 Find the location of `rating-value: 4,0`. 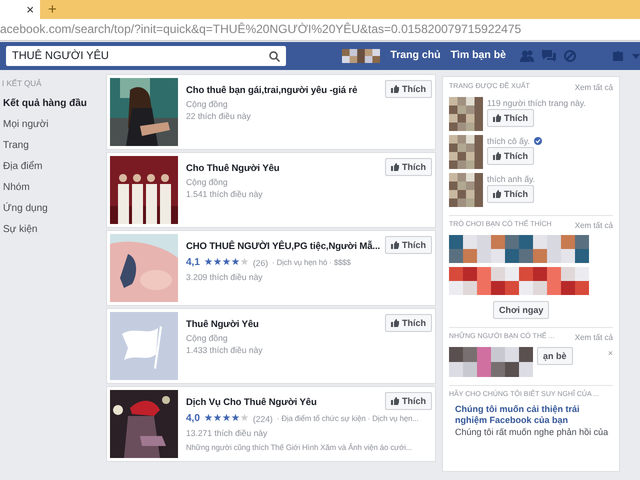

rating-value: 4,0 is located at coordinates (193, 419).